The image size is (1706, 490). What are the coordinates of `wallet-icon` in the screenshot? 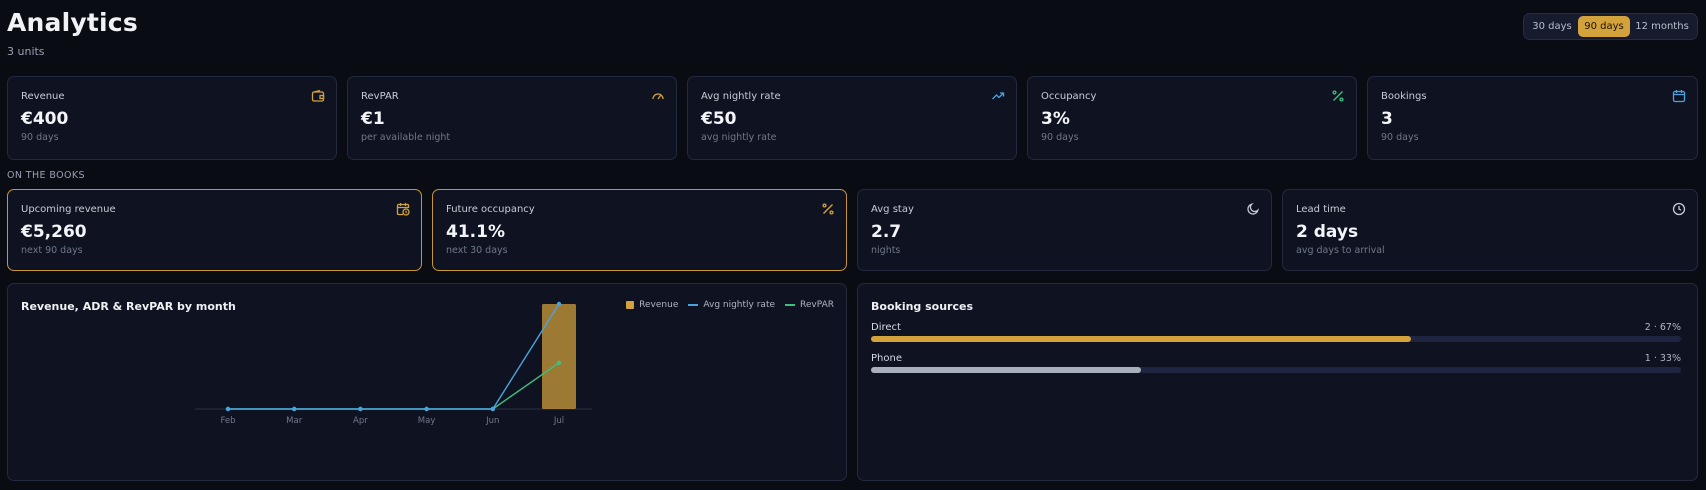 It's located at (318, 95).